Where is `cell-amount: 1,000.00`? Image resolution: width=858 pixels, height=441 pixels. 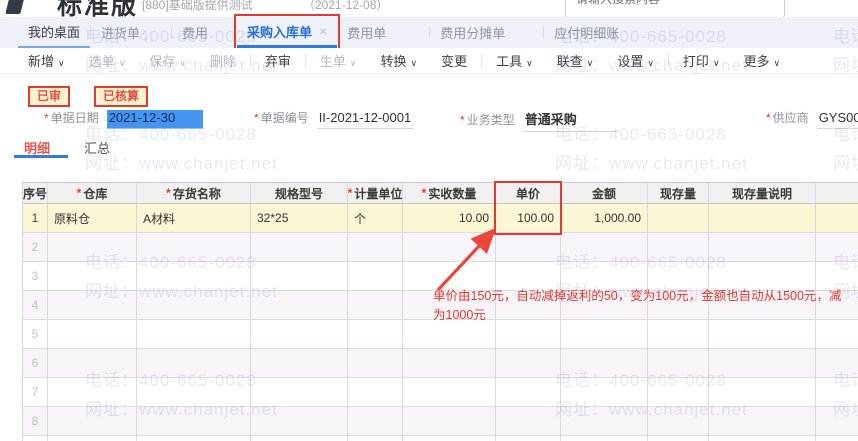 cell-amount: 1,000.00 is located at coordinates (604, 218).